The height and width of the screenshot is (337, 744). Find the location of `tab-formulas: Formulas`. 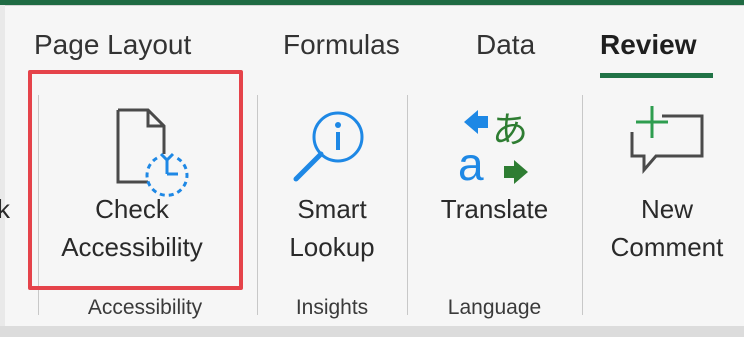

tab-formulas: Formulas is located at coordinates (341, 45).